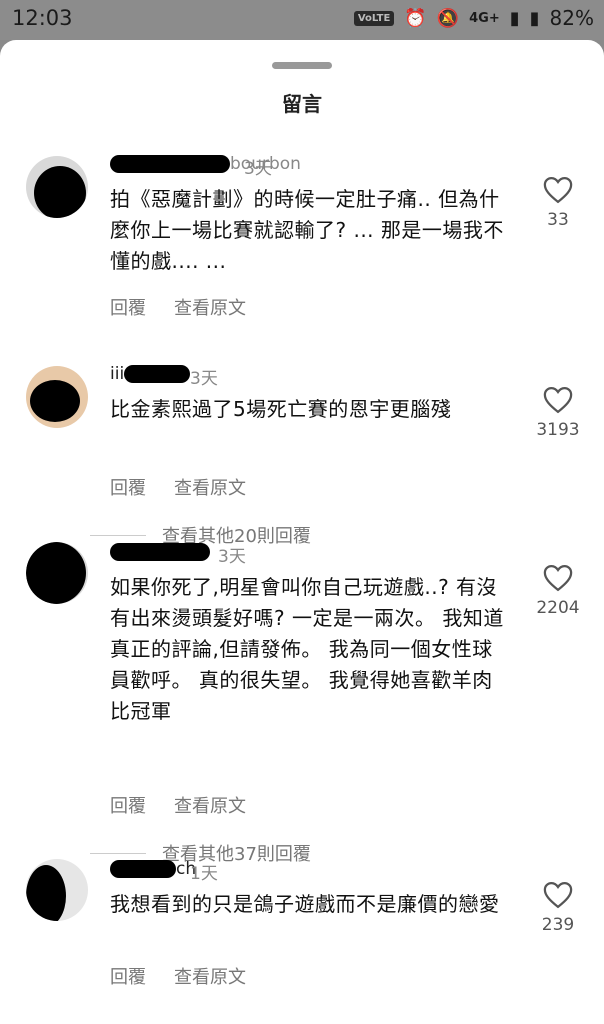 The image size is (604, 1024). Describe the element at coordinates (484, 18) in the screenshot. I see `network-type: 4G+` at that location.